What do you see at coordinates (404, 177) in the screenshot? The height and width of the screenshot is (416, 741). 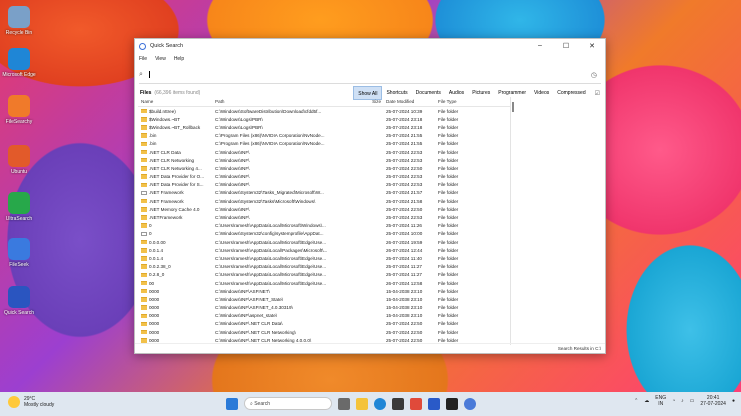 I see `row-date: 25-07-2024 22:53` at bounding box center [404, 177].